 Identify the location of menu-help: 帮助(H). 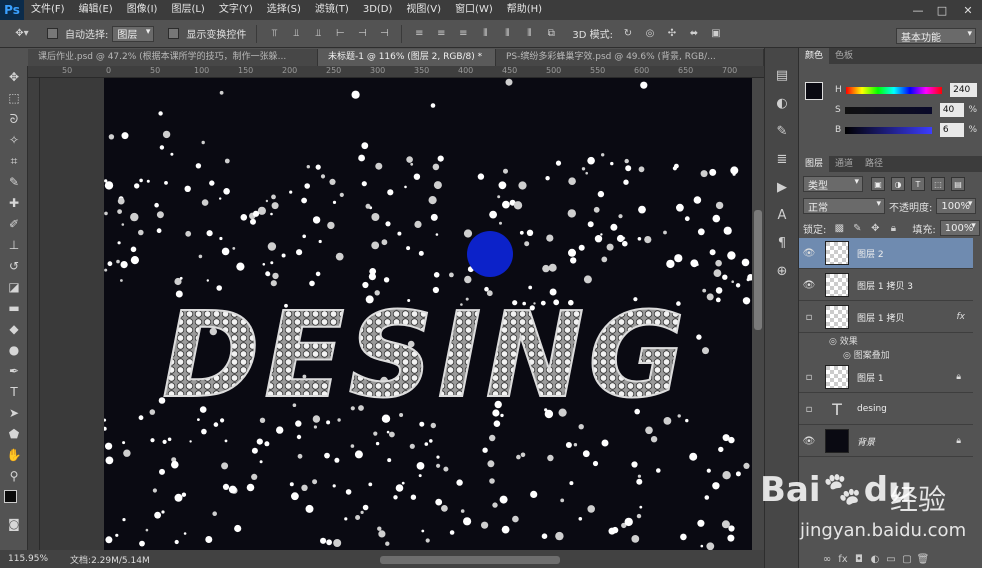
(524, 10).